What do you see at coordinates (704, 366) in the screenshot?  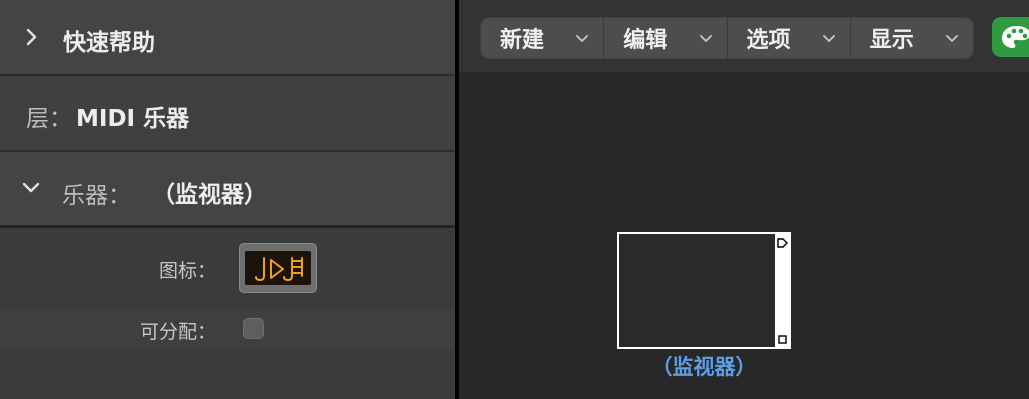 I see `monitor-object-label: （监视器）` at bounding box center [704, 366].